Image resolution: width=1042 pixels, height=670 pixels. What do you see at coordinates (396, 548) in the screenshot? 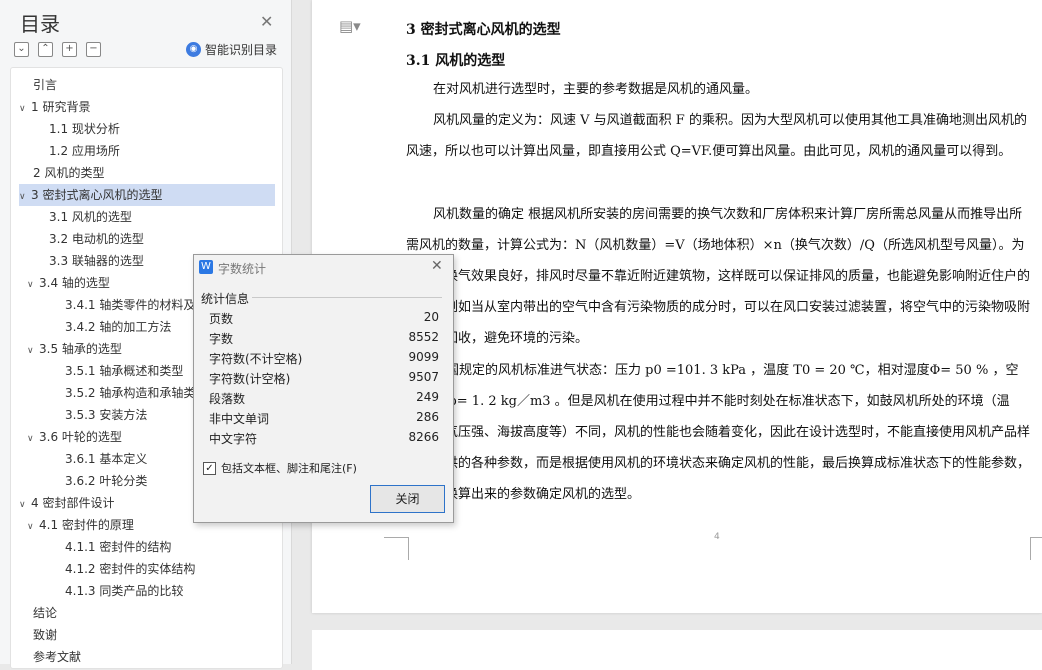
I see `crop-mark-left` at bounding box center [396, 548].